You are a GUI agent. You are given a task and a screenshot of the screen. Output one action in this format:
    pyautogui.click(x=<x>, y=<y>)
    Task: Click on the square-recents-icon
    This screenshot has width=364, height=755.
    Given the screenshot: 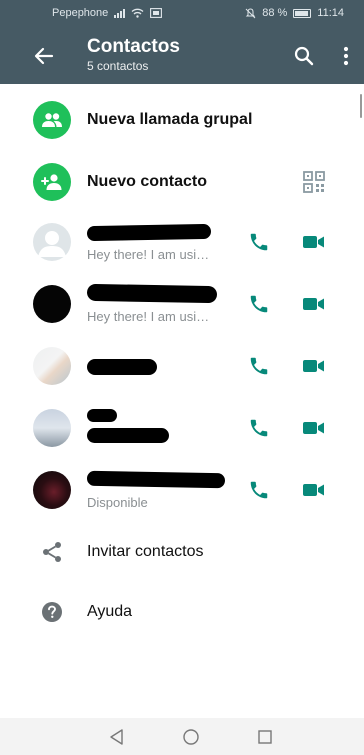 What is the action you would take?
    pyautogui.click(x=265, y=737)
    